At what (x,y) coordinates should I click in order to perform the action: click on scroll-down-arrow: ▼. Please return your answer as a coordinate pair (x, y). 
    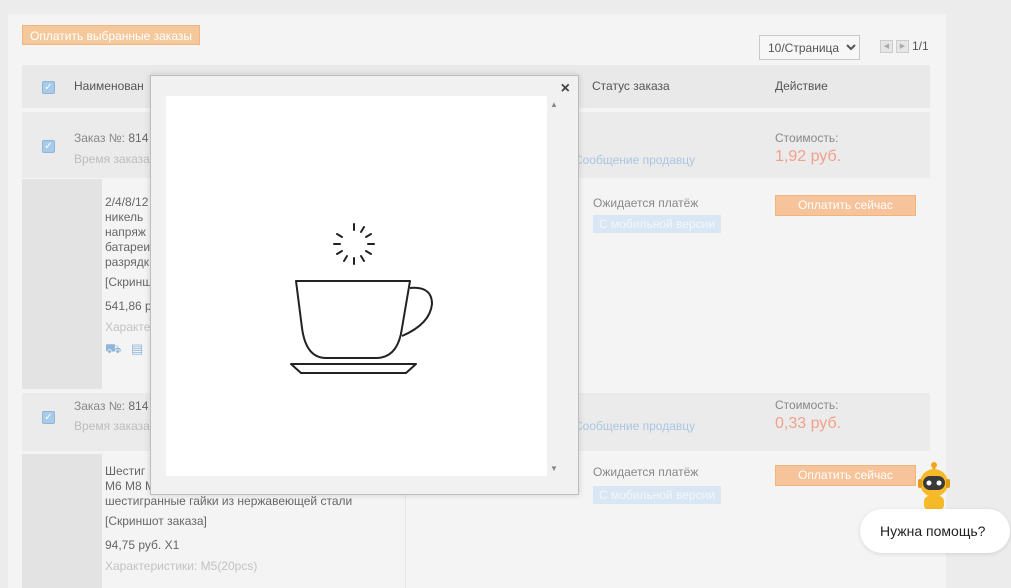
    Looking at the image, I should click on (554, 468).